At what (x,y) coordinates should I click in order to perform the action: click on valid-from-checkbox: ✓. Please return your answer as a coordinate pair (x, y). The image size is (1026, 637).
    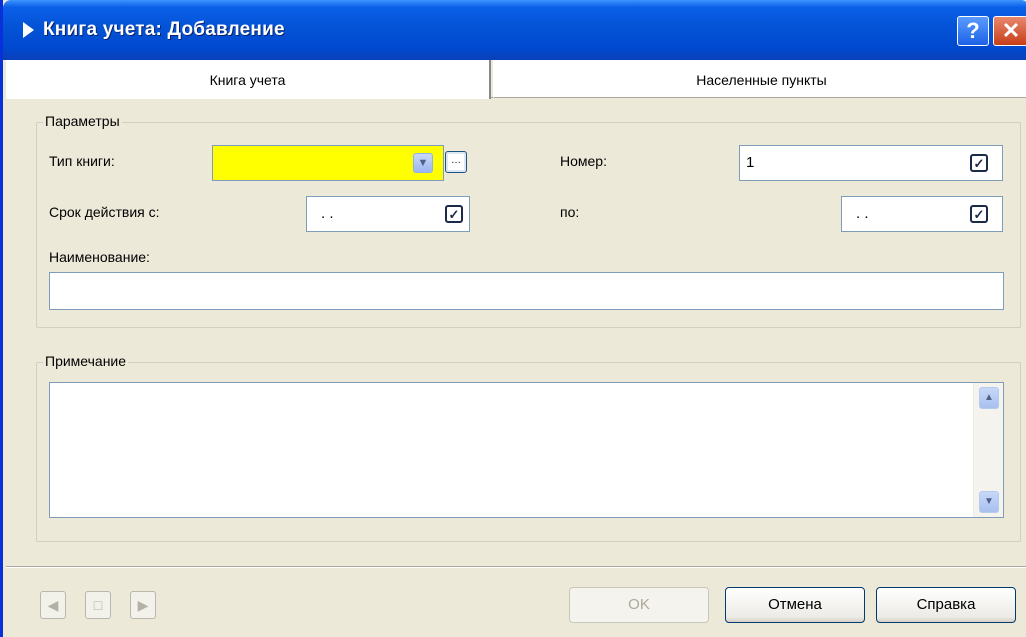
    Looking at the image, I should click on (454, 214).